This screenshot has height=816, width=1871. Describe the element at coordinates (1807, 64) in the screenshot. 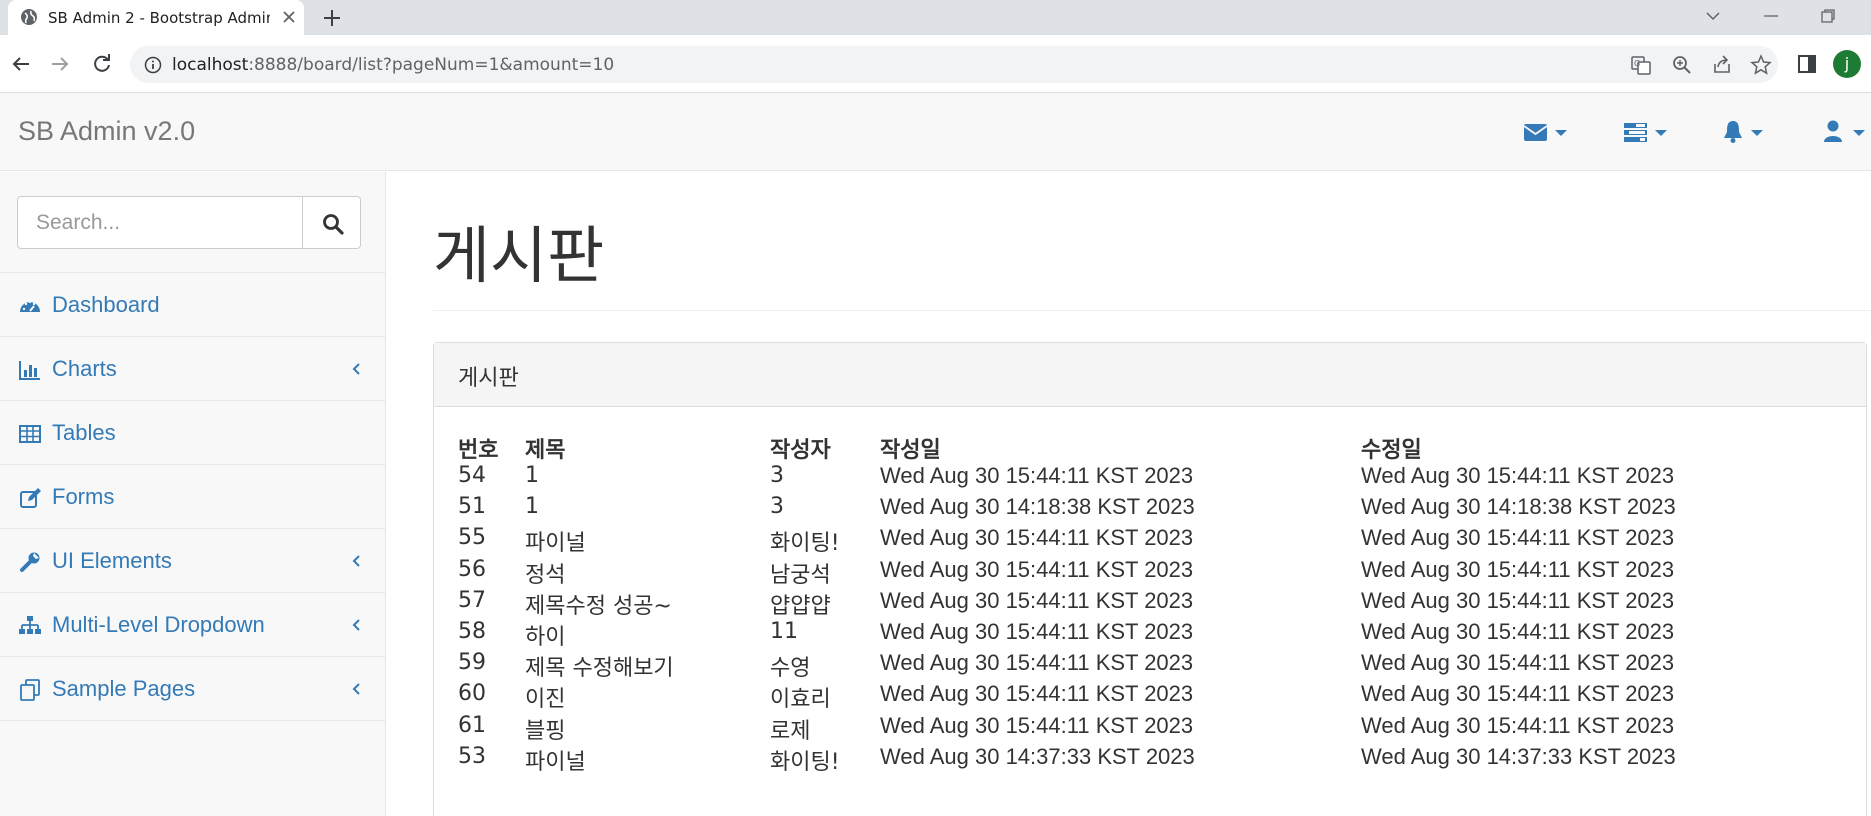

I see `side-panel-icon` at that location.